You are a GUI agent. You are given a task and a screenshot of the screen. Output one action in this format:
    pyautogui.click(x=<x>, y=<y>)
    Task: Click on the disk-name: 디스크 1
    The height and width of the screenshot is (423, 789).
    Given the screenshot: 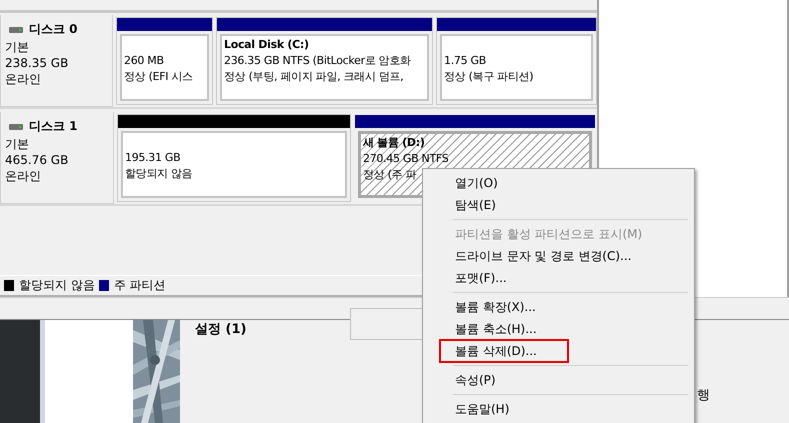 What is the action you would take?
    pyautogui.click(x=53, y=126)
    